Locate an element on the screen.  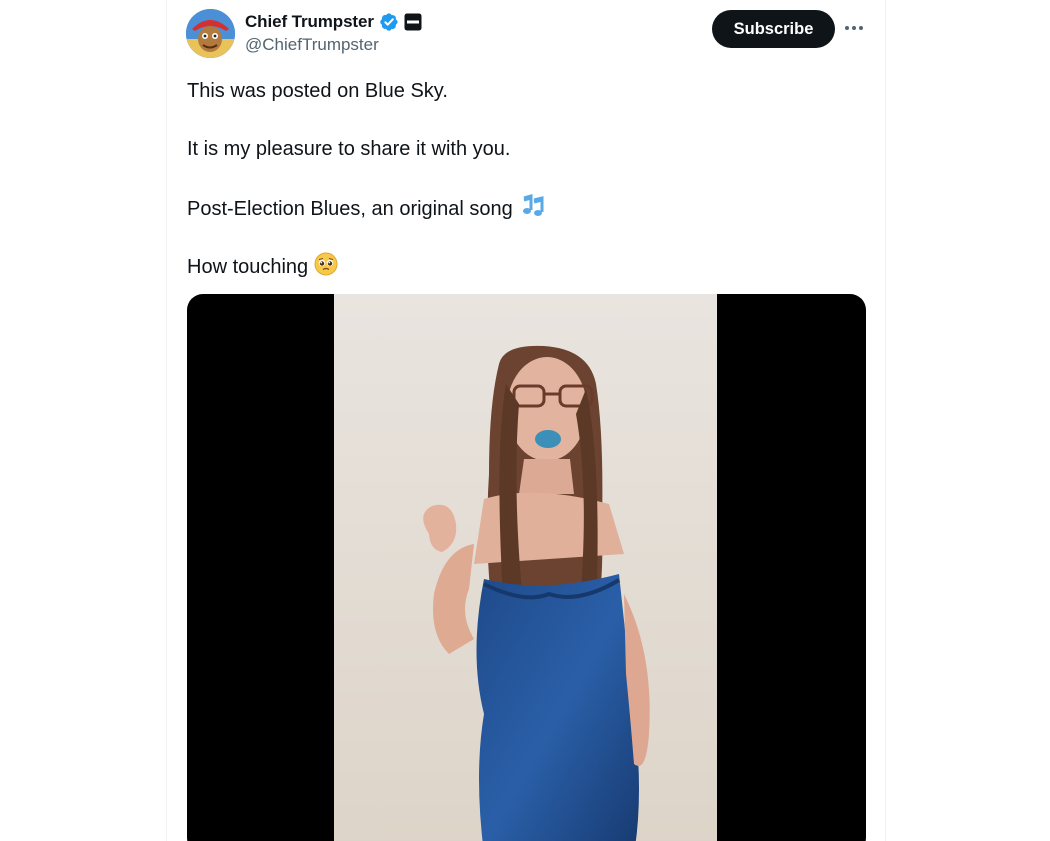
author-name-row: Chief Trumpster is located at coordinates (333, 22).